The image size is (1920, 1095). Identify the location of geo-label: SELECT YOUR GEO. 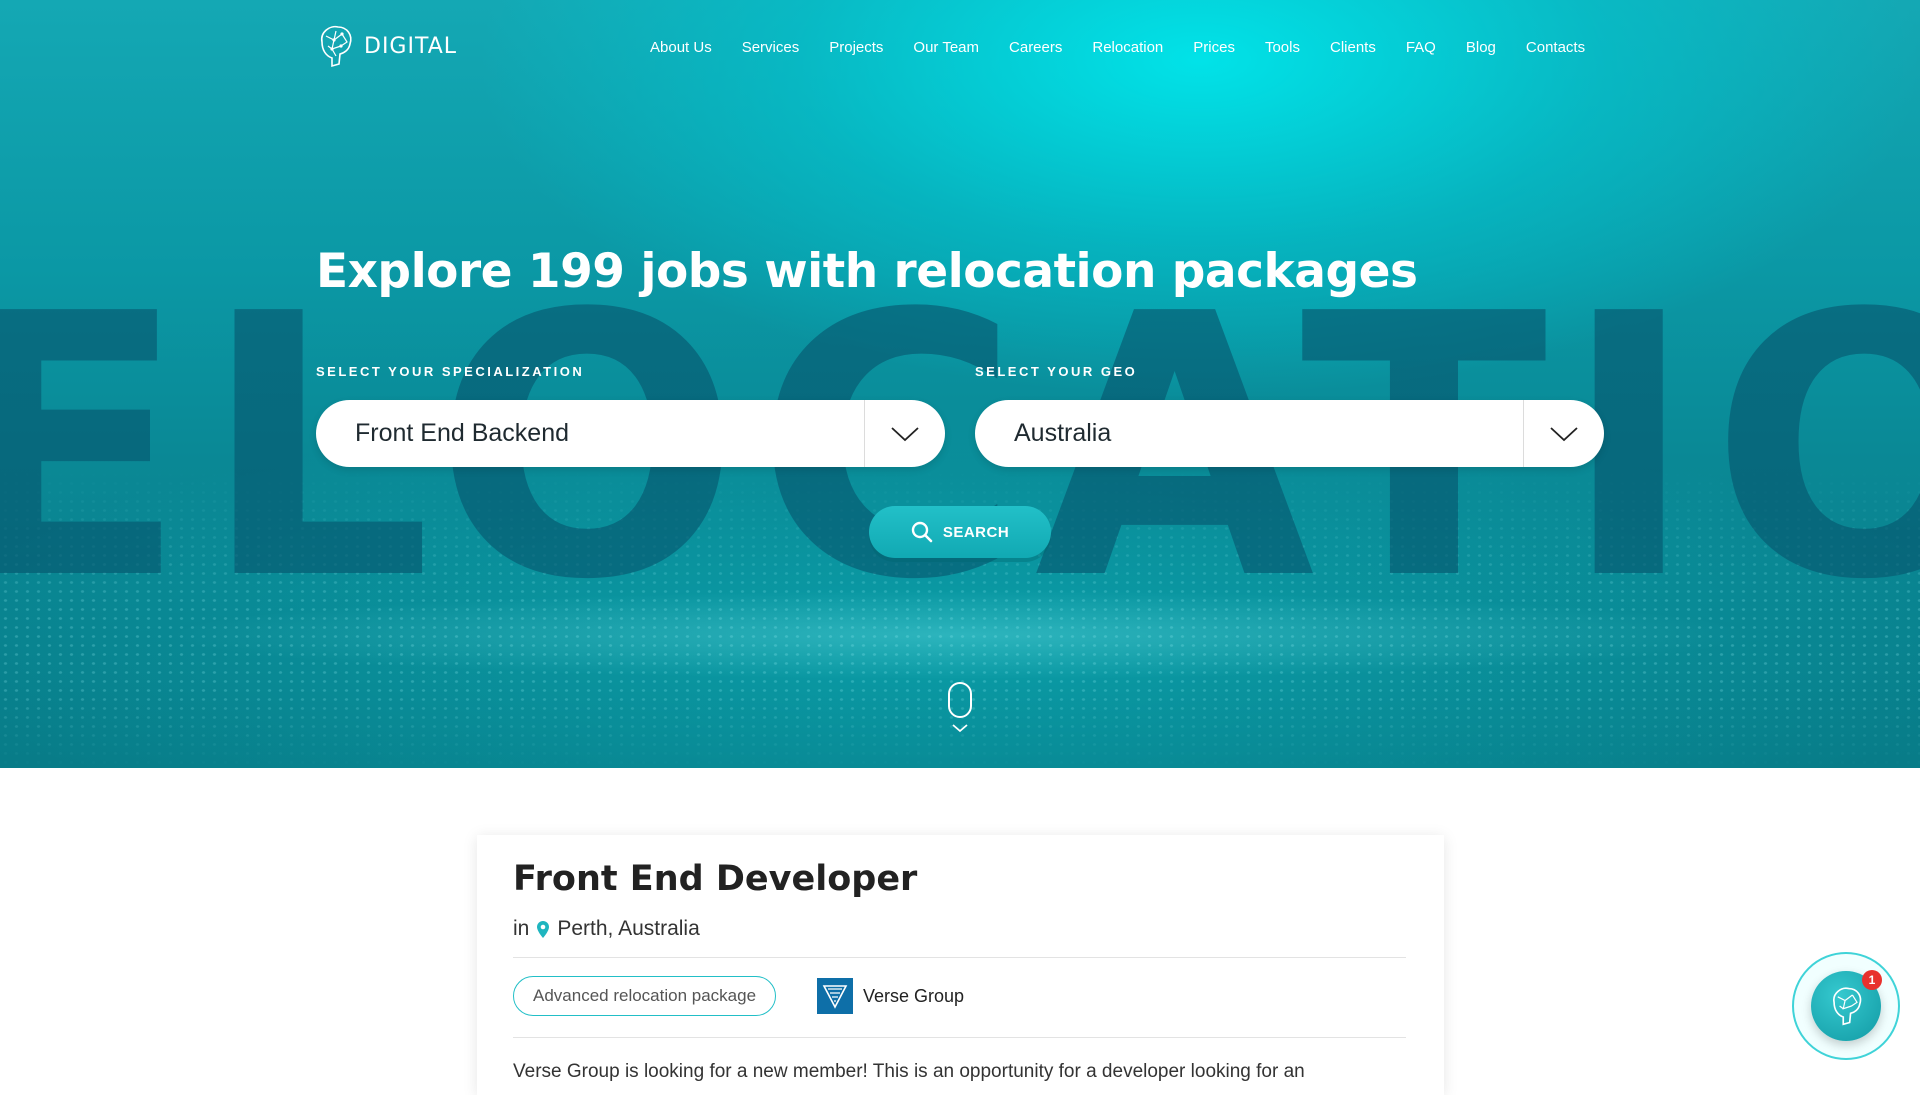
(1056, 371).